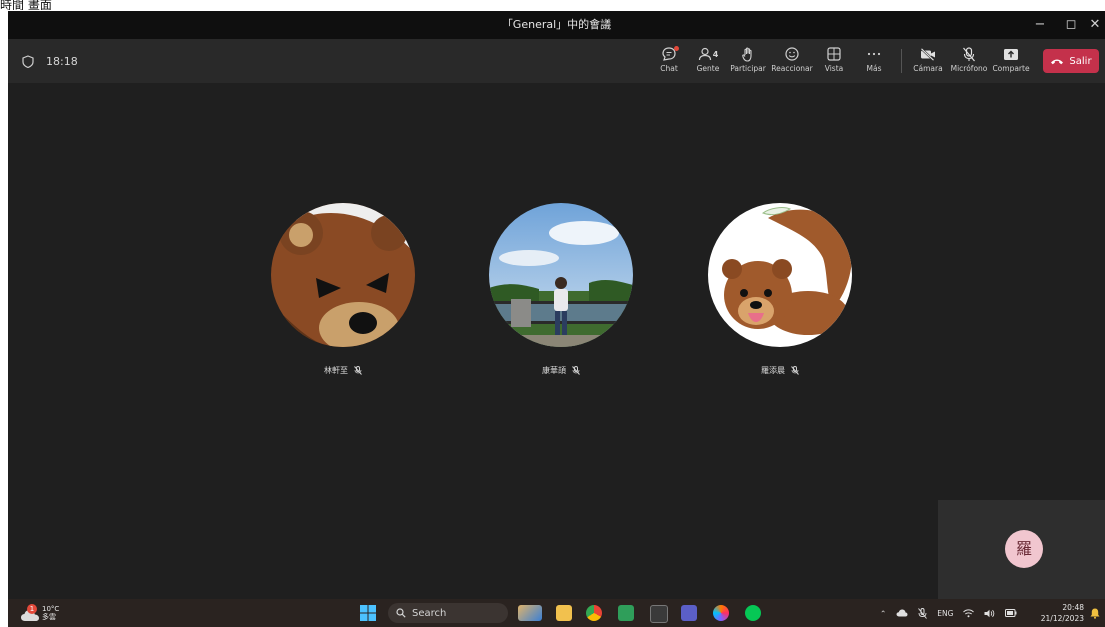 The height and width of the screenshot is (627, 1105). Describe the element at coordinates (448, 613) in the screenshot. I see `taskbar-search: Search` at that location.